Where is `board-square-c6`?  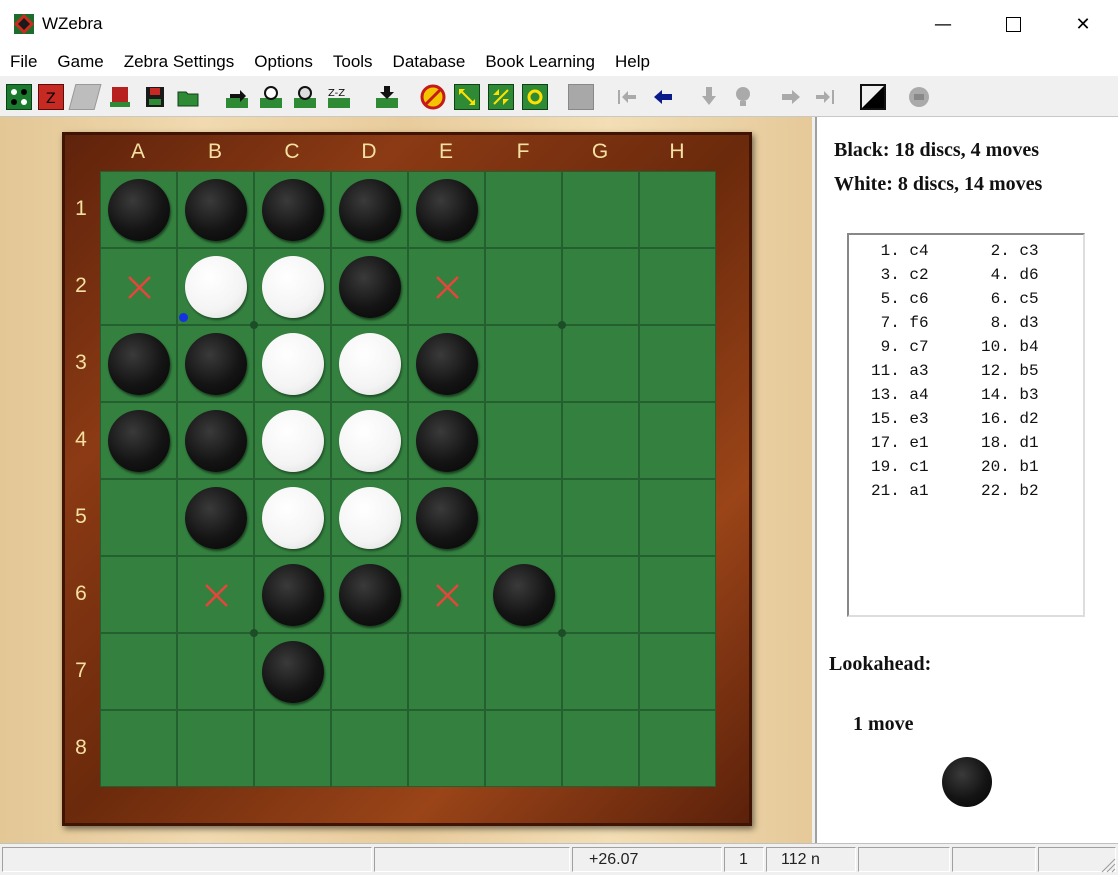
board-square-c6 is located at coordinates (292, 594).